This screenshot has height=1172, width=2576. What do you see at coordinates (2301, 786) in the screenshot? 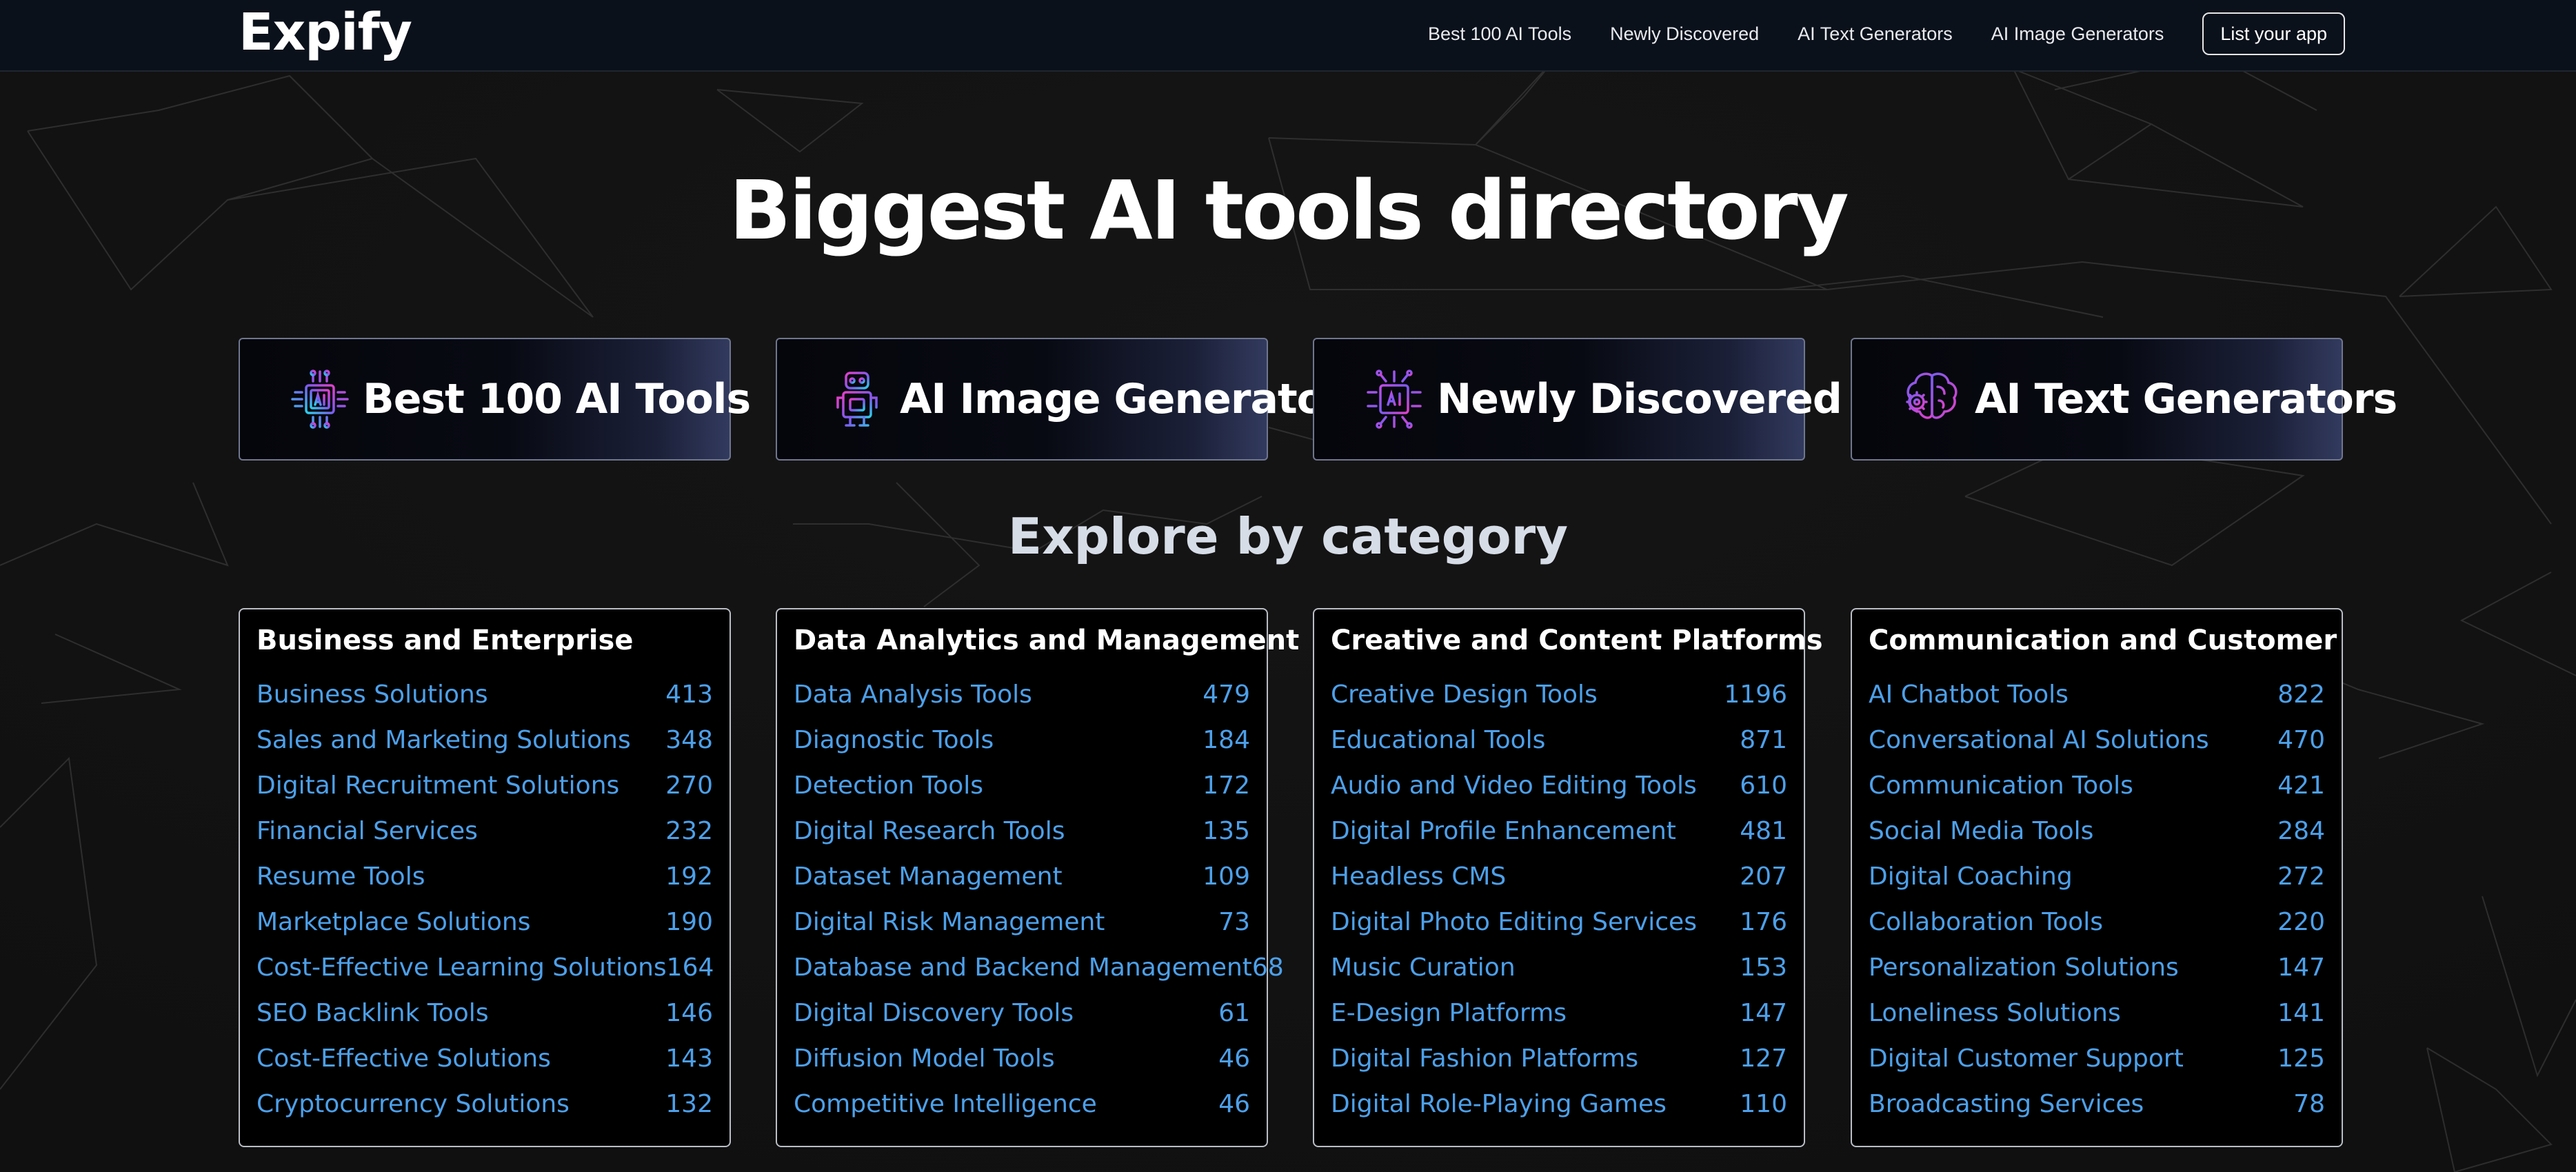
I see `category-link-count: 421` at bounding box center [2301, 786].